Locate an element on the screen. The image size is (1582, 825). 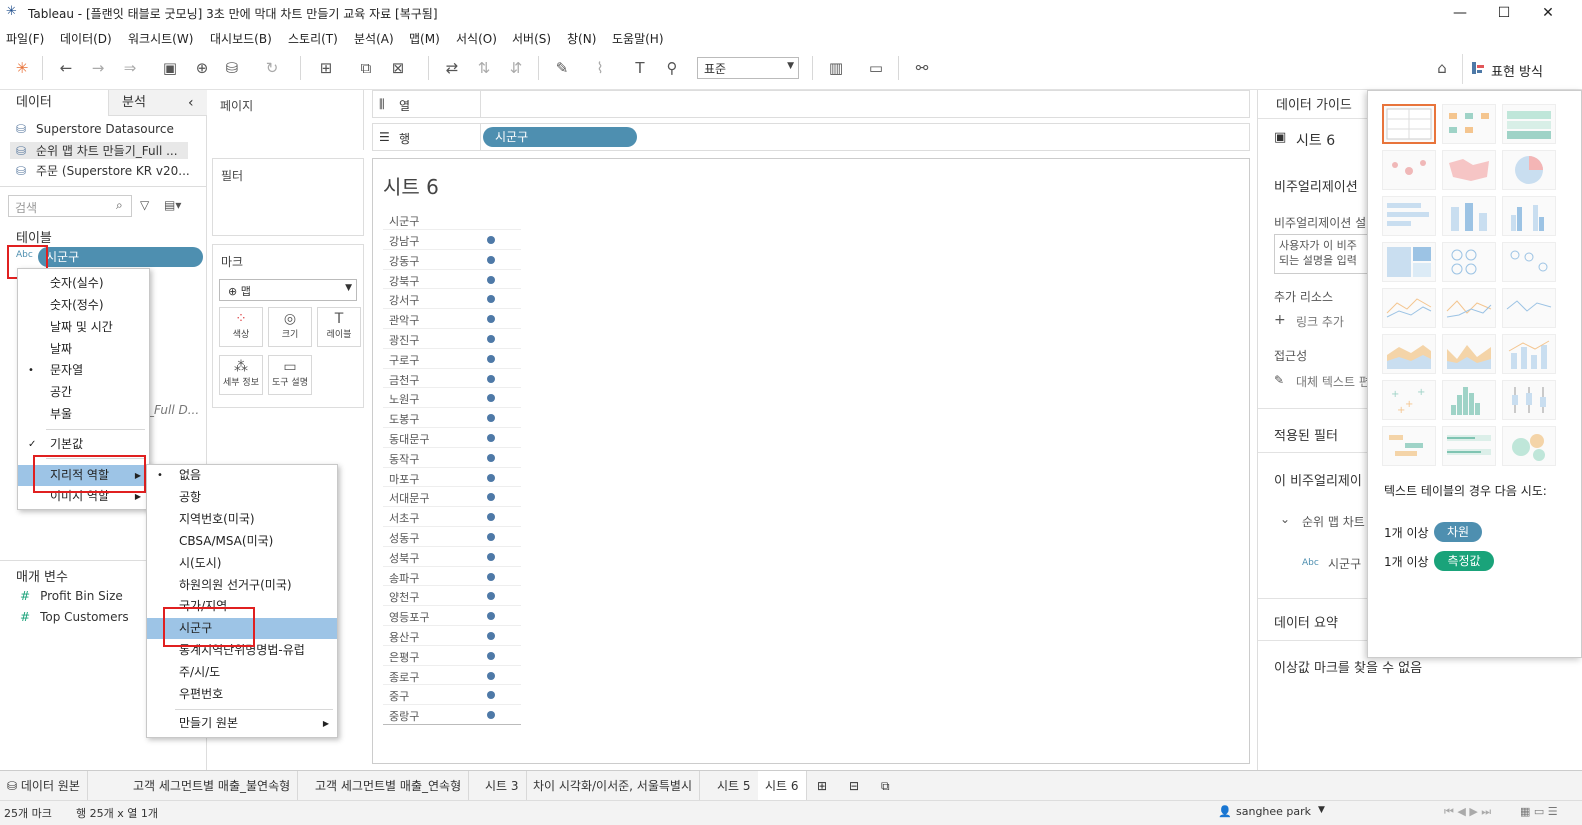
param-item: # Profit Bin Size is located at coordinates (71, 596).